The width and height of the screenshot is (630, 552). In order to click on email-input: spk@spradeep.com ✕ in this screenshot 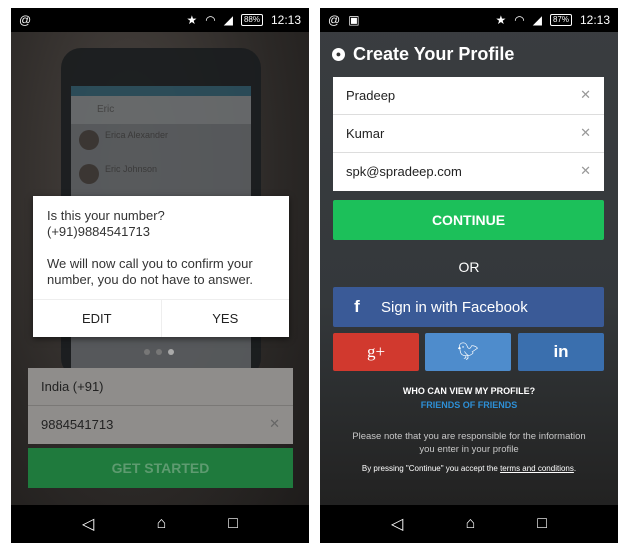, I will do `click(468, 172)`.